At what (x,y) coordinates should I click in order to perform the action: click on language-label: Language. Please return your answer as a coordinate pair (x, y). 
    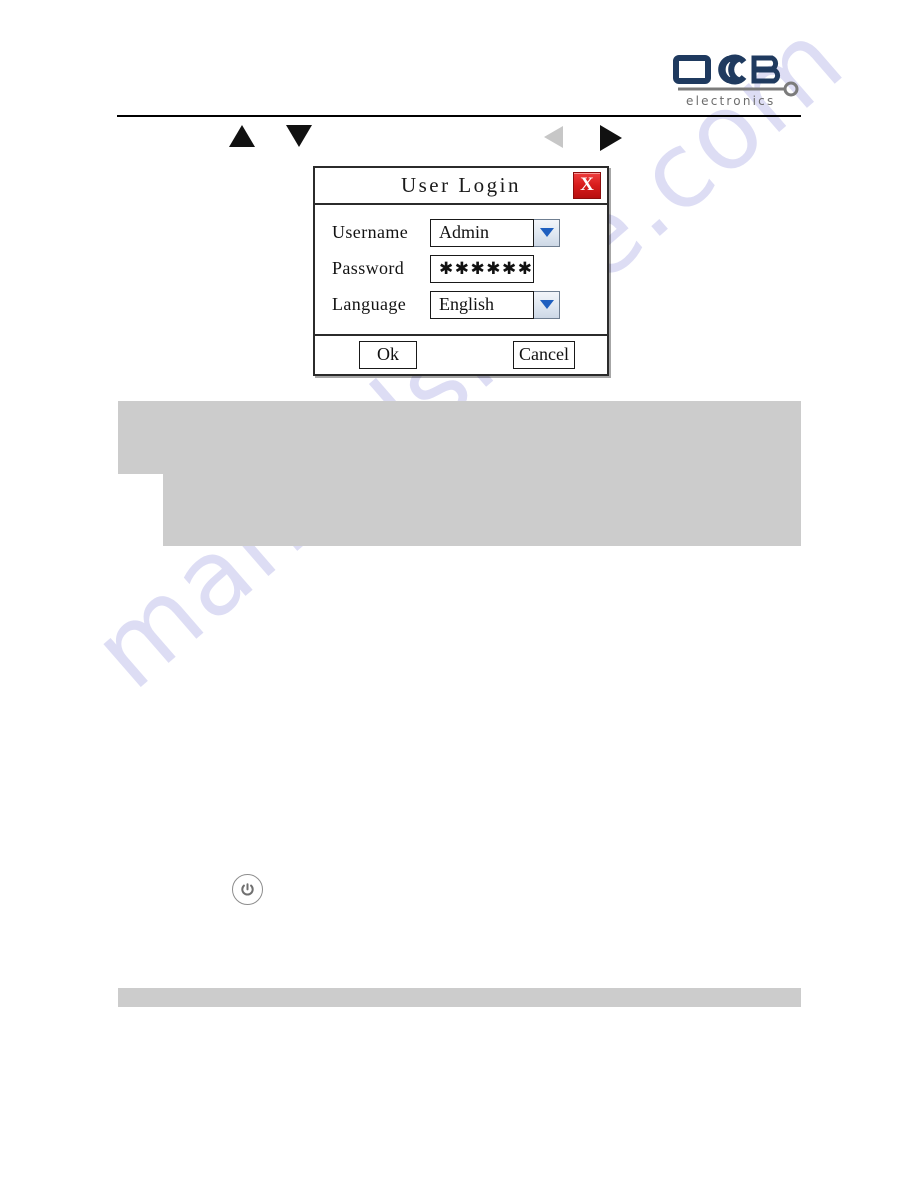
    Looking at the image, I should click on (369, 304).